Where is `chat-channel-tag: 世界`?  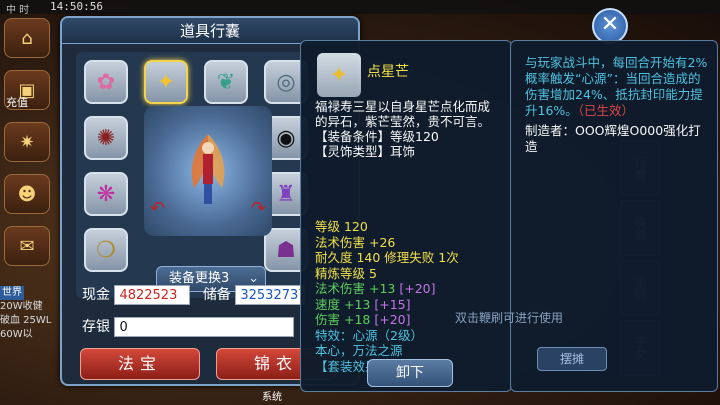 chat-channel-tag: 世界 is located at coordinates (12, 293).